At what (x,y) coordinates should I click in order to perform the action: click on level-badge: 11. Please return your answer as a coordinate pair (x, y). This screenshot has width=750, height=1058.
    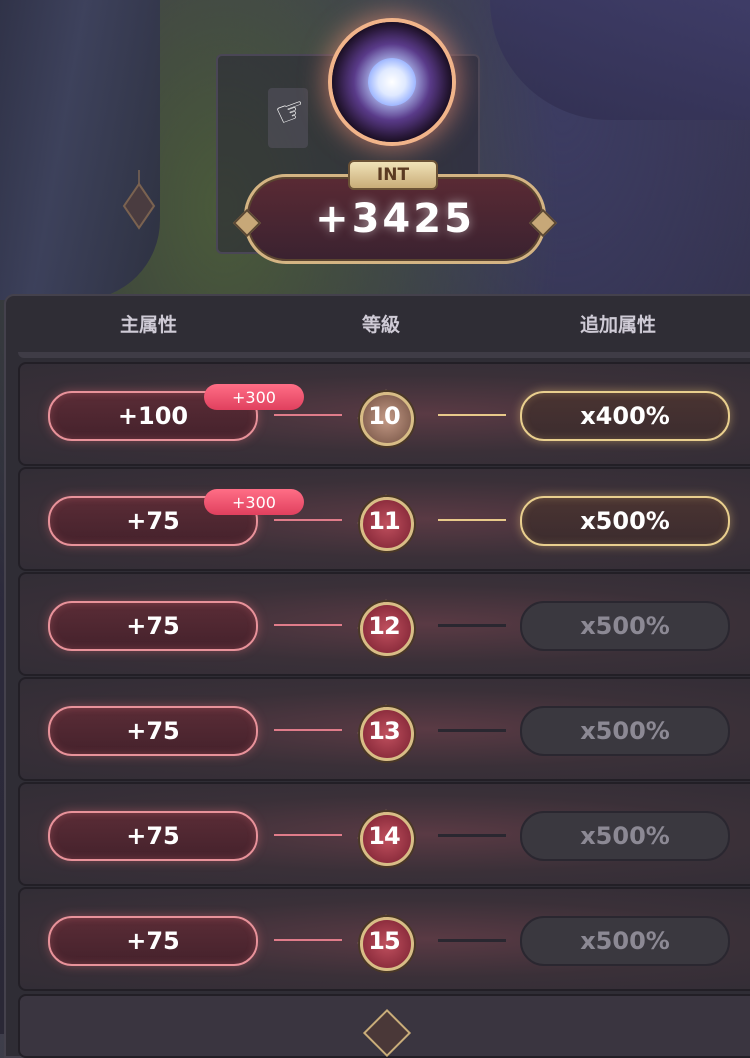
    Looking at the image, I should click on (385, 522).